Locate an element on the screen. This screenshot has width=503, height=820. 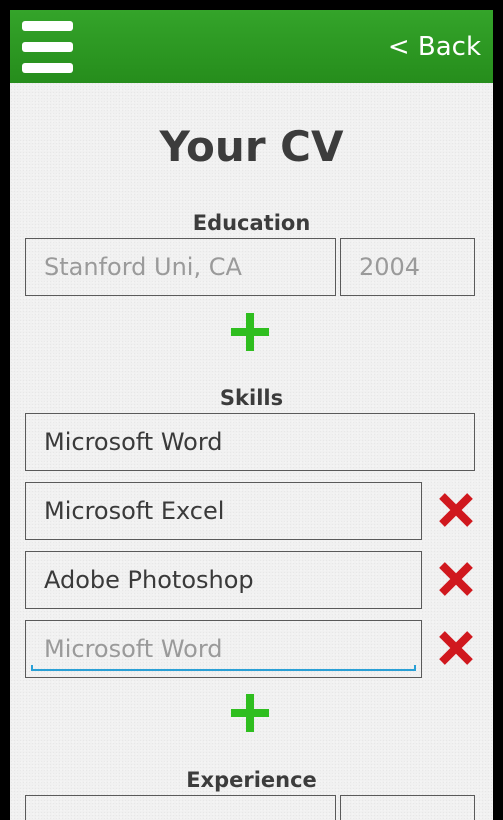
remove-skill-2-x-icon is located at coordinates (456, 510).